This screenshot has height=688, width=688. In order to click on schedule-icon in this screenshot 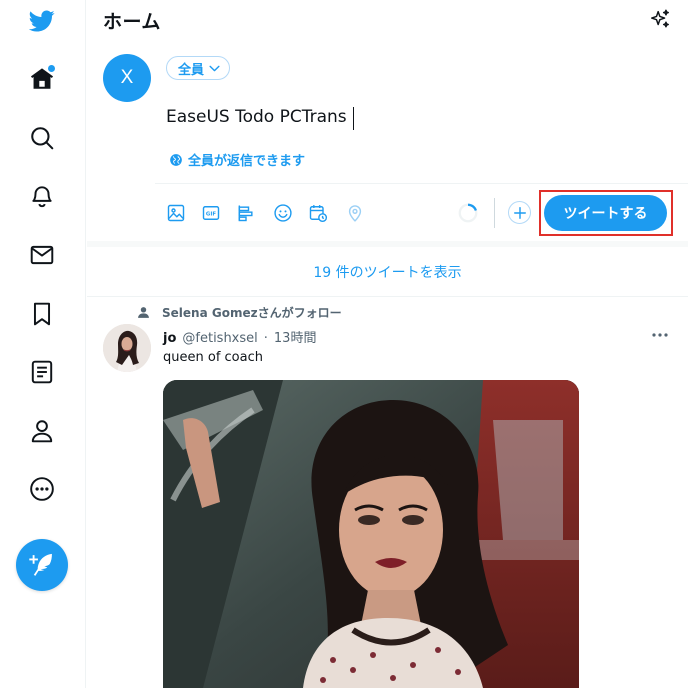, I will do `click(318, 213)`.